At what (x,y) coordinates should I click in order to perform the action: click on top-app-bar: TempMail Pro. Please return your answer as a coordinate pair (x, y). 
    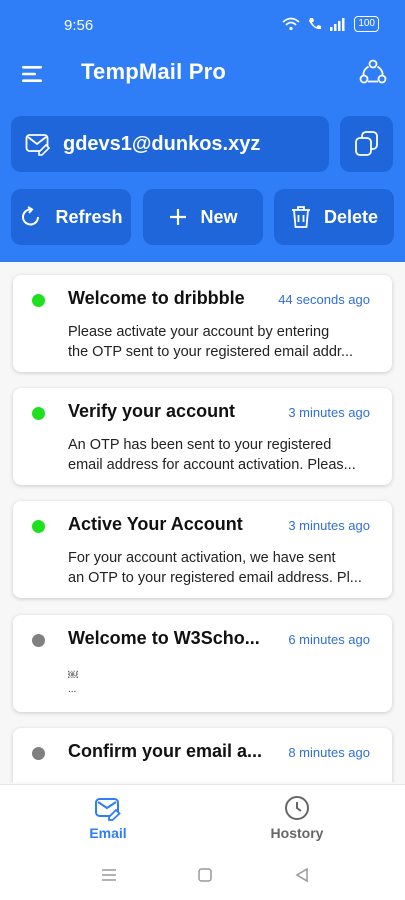
    Looking at the image, I should click on (202, 74).